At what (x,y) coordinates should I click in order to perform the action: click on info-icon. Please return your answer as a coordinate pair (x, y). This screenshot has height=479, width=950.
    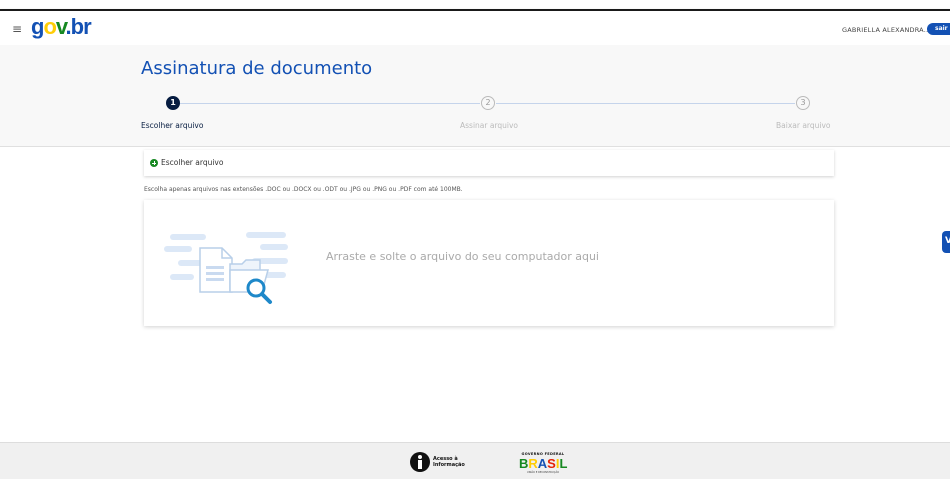
    Looking at the image, I should click on (420, 462).